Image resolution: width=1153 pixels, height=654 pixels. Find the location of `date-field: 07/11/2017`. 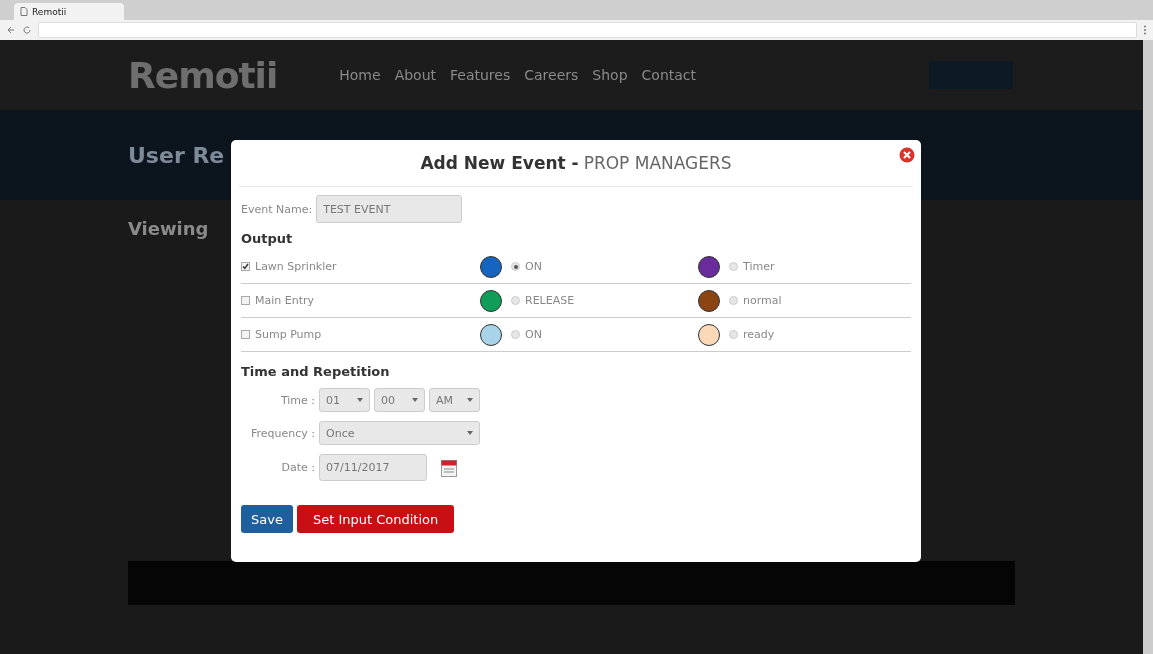

date-field: 07/11/2017 is located at coordinates (373, 467).